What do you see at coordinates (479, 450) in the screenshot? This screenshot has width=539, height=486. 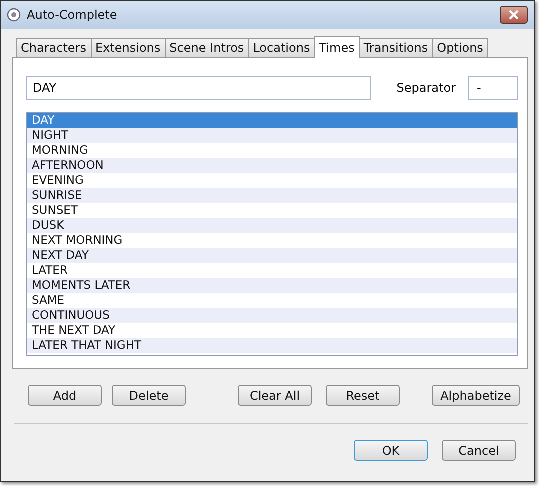 I see `dialog-button: Cancel` at bounding box center [479, 450].